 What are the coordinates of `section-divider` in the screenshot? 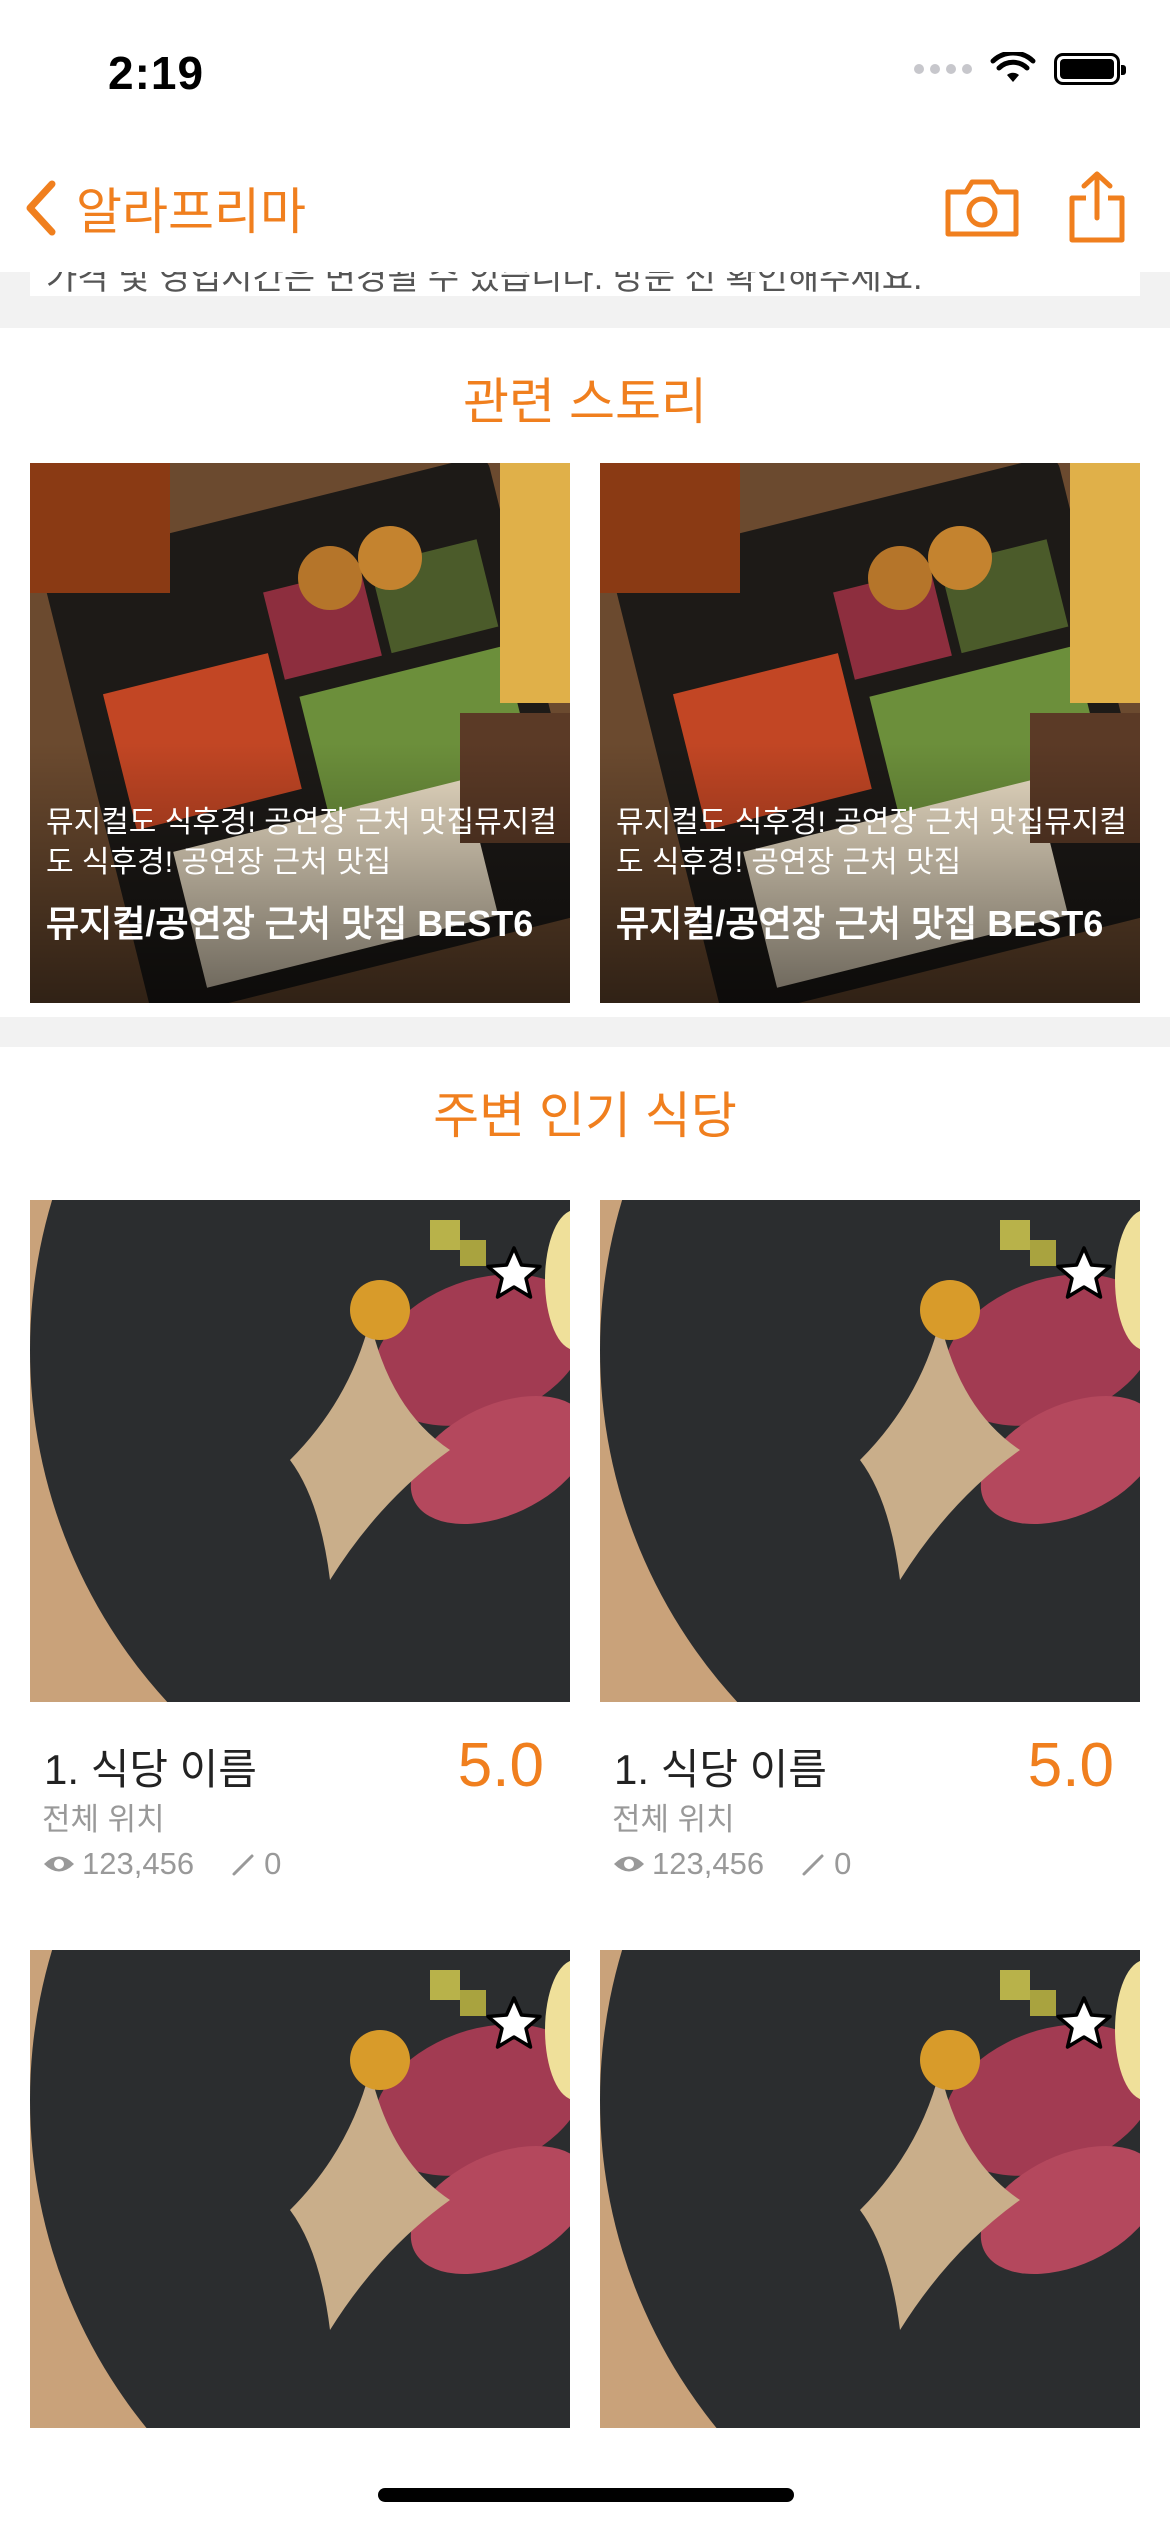 It's located at (585, 1032).